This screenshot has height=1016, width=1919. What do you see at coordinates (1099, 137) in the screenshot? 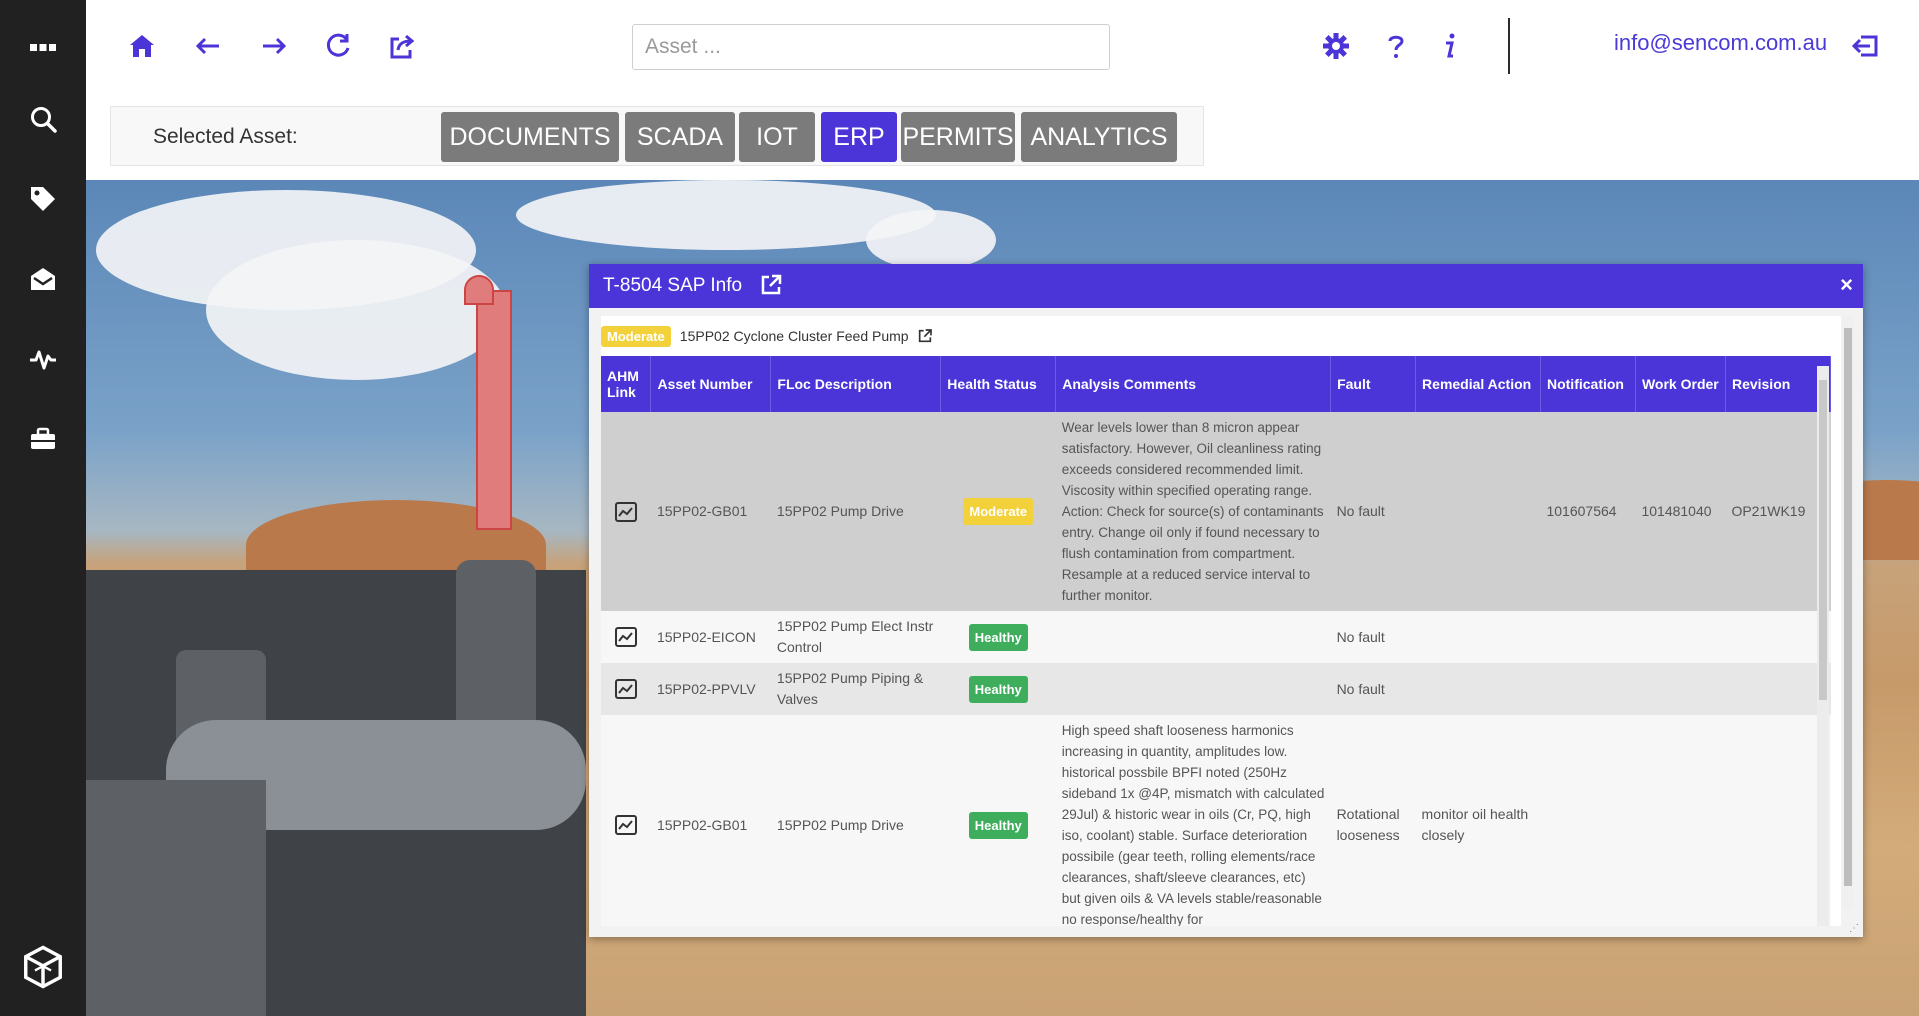
I see `tab-analytics: ANALYTICS` at bounding box center [1099, 137].